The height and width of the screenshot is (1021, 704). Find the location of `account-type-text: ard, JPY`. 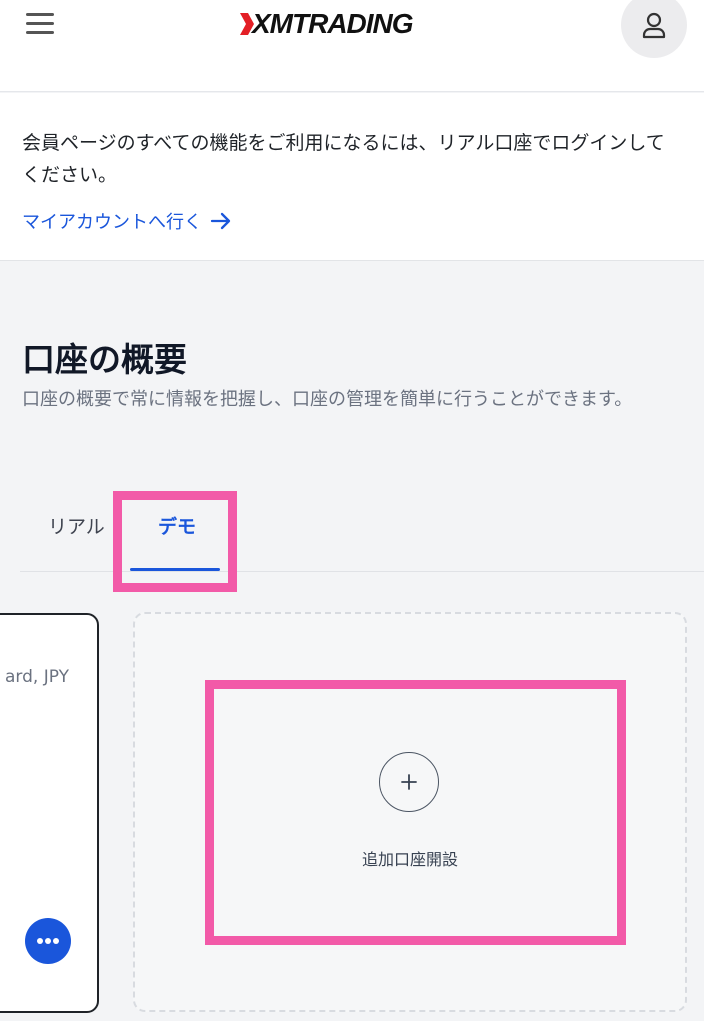

account-type-text: ard, JPY is located at coordinates (37, 677).